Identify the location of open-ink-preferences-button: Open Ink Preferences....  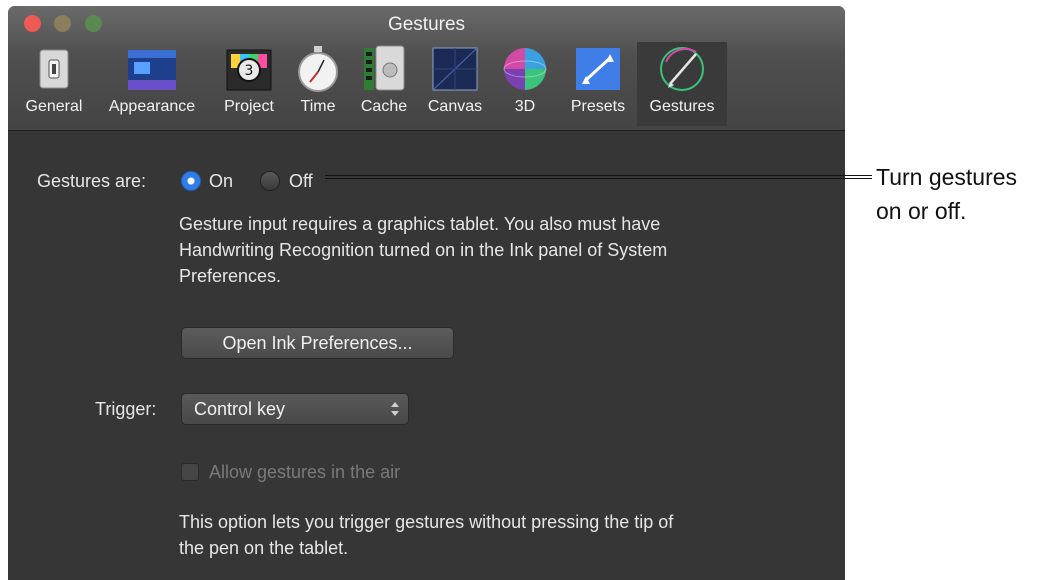
(317, 343).